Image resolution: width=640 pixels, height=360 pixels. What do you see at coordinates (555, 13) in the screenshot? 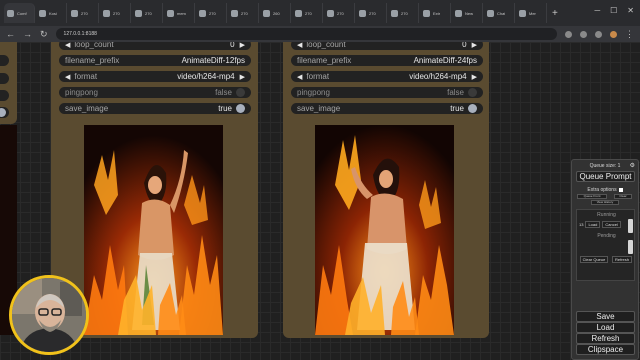
I see `new-tab-icon: +` at bounding box center [555, 13].